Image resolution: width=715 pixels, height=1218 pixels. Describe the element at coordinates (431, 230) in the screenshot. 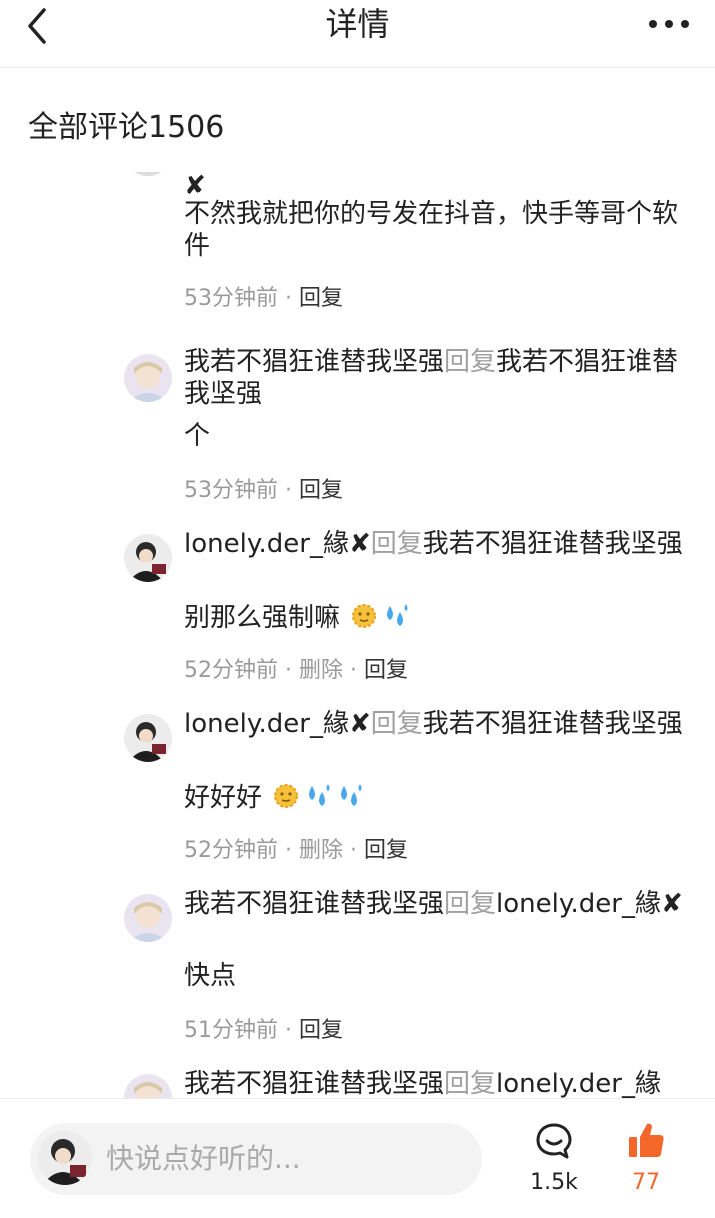

I see `reply-content: 不然我就把你的号发在抖音，快手等哥个软件` at that location.